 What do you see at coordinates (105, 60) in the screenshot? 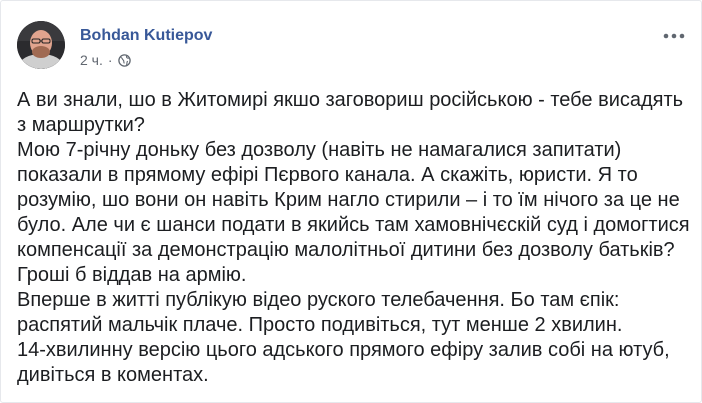
I see `post-meta: 2 ч. ·` at bounding box center [105, 60].